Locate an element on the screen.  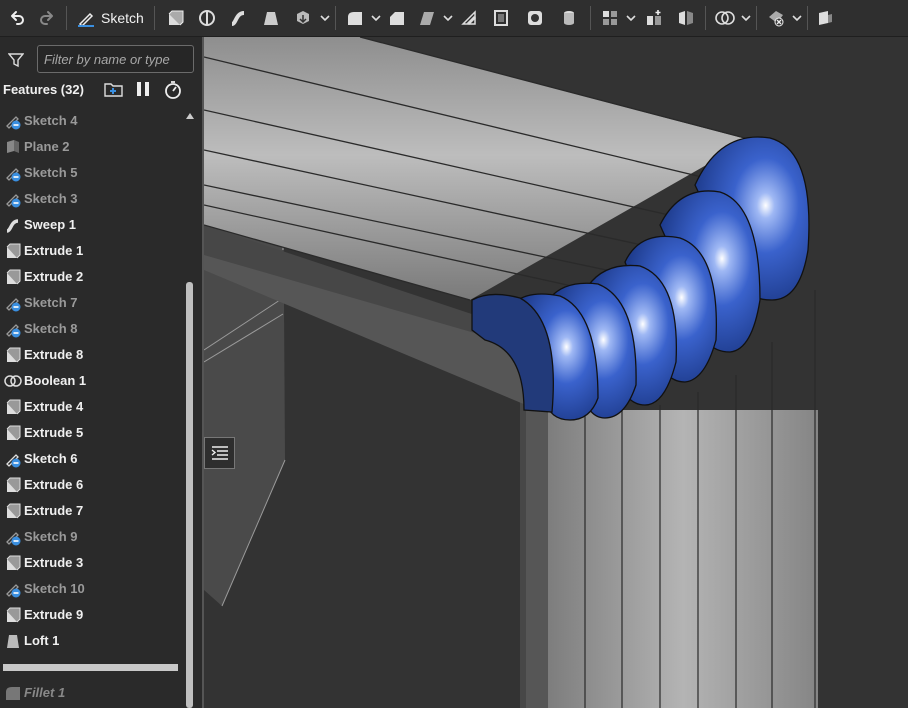
thicken-button is located at coordinates (303, 18).